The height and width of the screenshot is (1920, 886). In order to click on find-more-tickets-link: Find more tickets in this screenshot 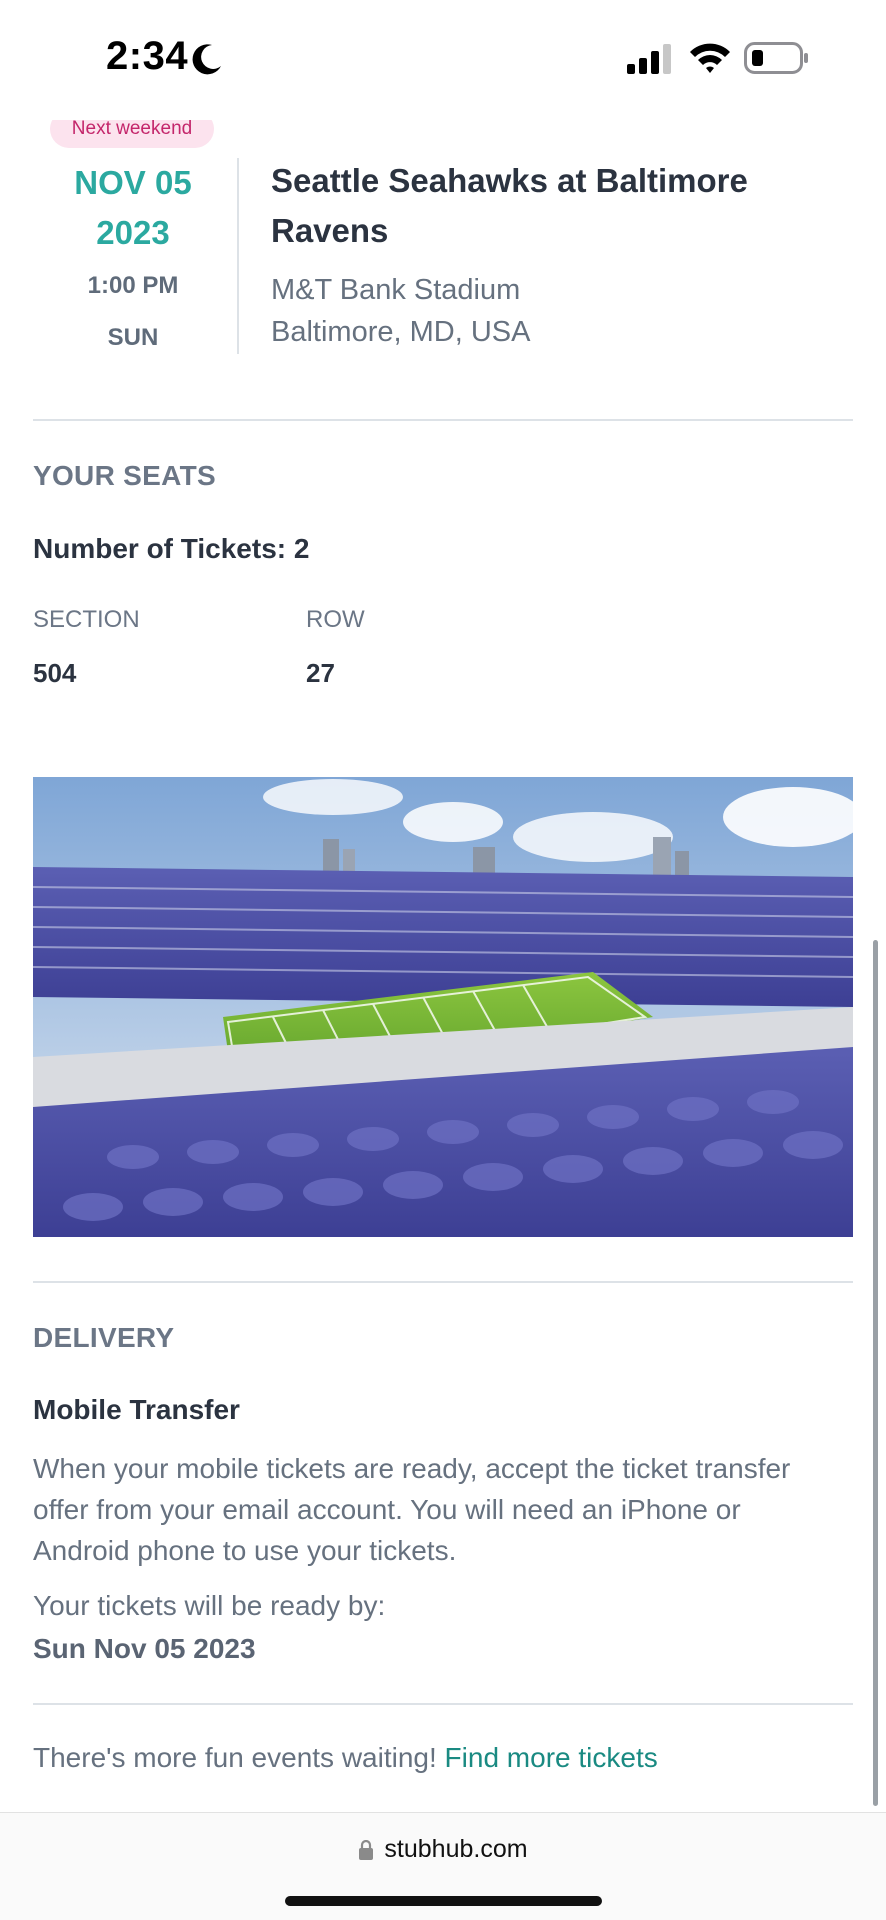, I will do `click(551, 1757)`.